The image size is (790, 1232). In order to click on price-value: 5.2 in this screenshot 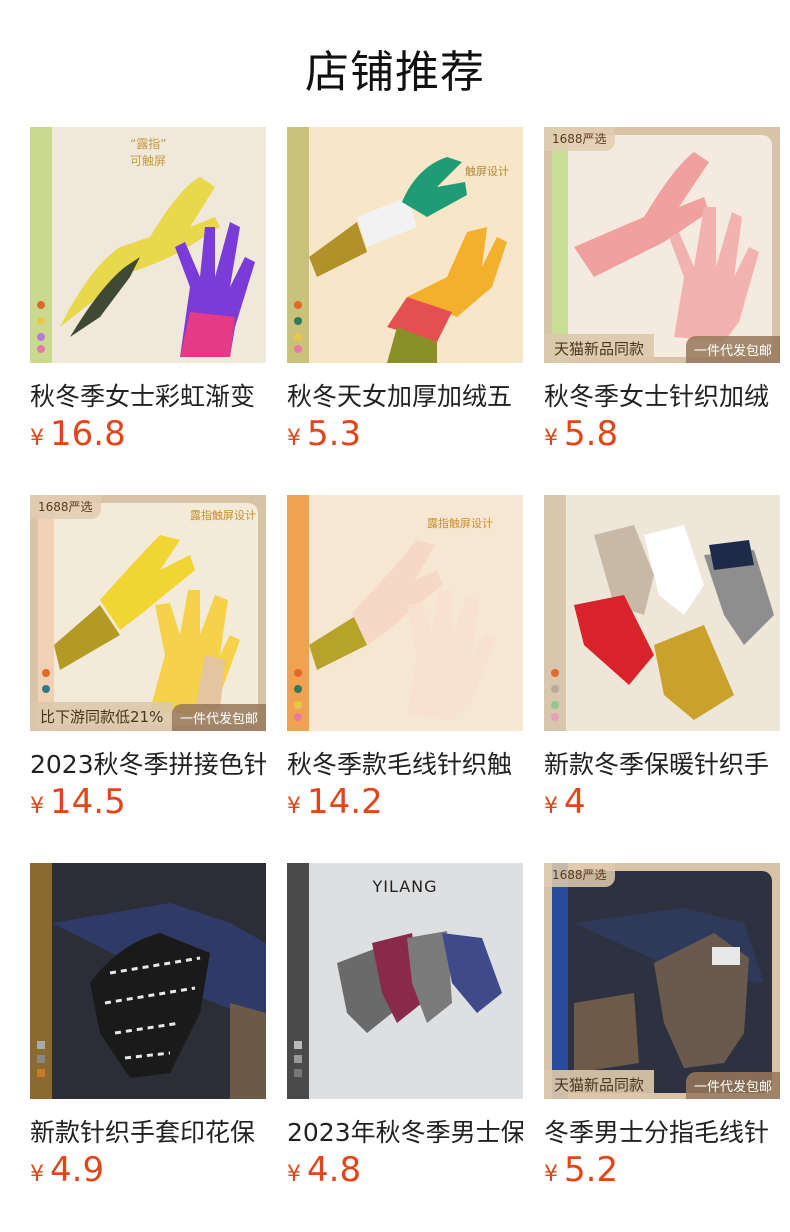, I will do `click(591, 1170)`.